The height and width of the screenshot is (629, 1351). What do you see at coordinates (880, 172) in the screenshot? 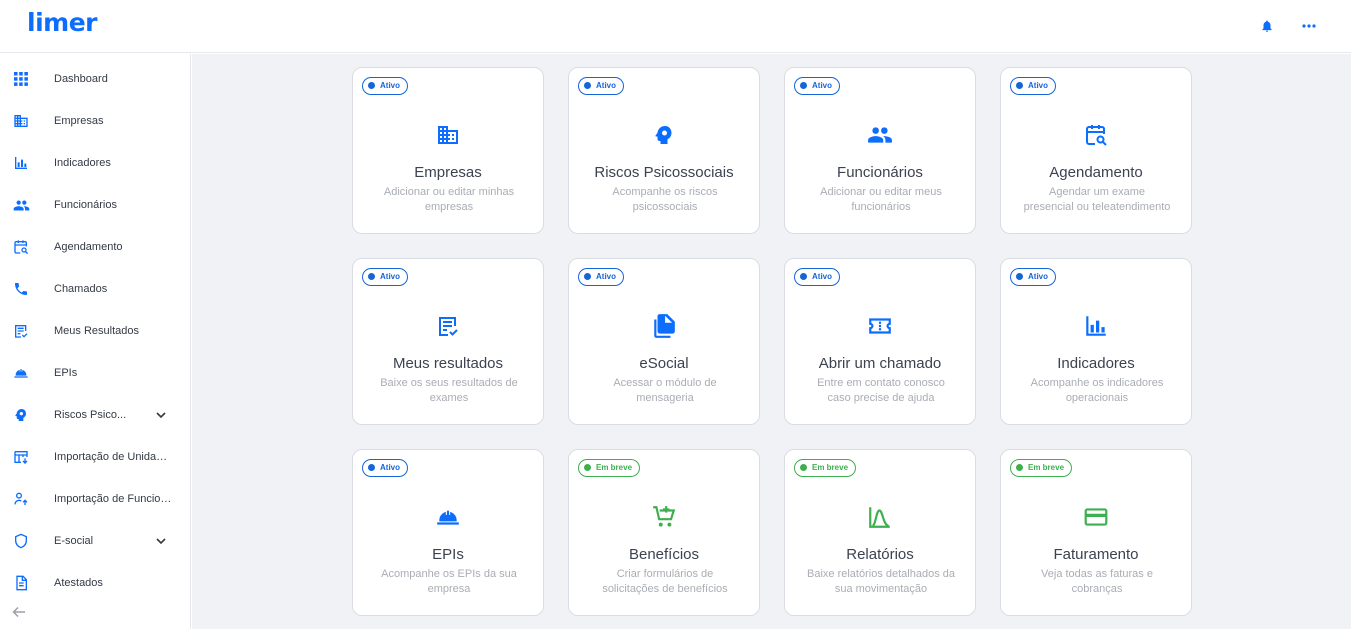
I see `card-title: Funcionários` at bounding box center [880, 172].